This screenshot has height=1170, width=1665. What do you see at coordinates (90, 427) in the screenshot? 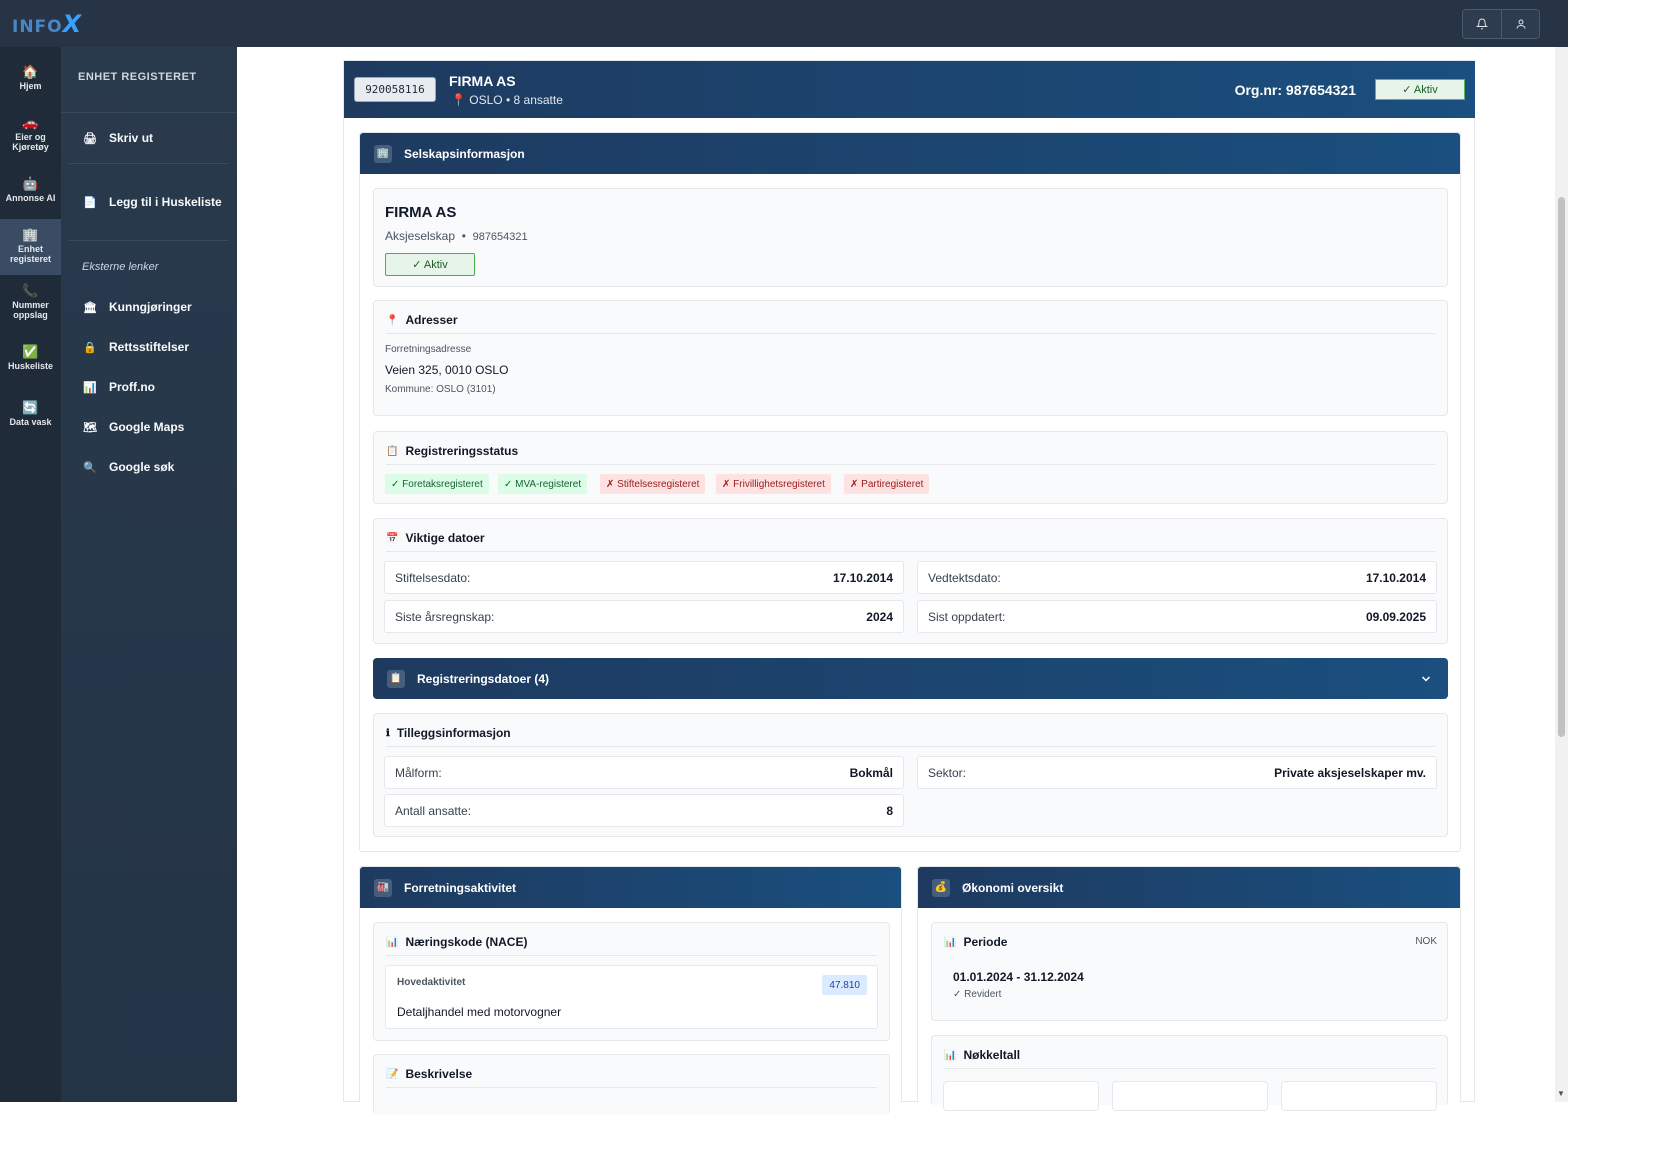
I see `map-icon: 🗺` at bounding box center [90, 427].